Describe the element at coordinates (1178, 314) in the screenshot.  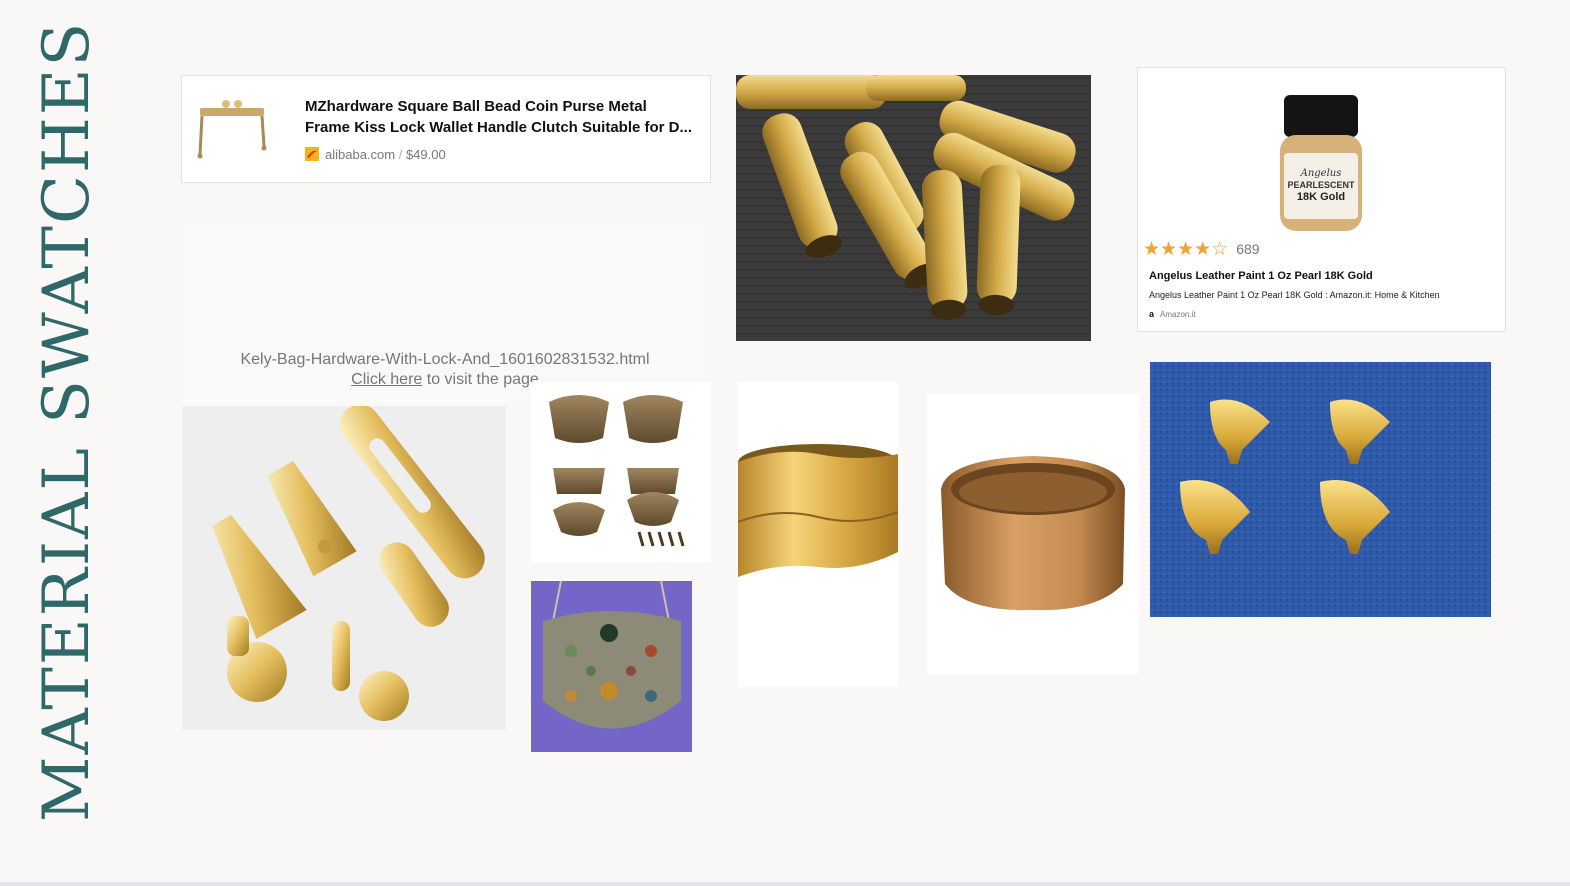
I see `amazon-card-source: Amazon.it` at that location.